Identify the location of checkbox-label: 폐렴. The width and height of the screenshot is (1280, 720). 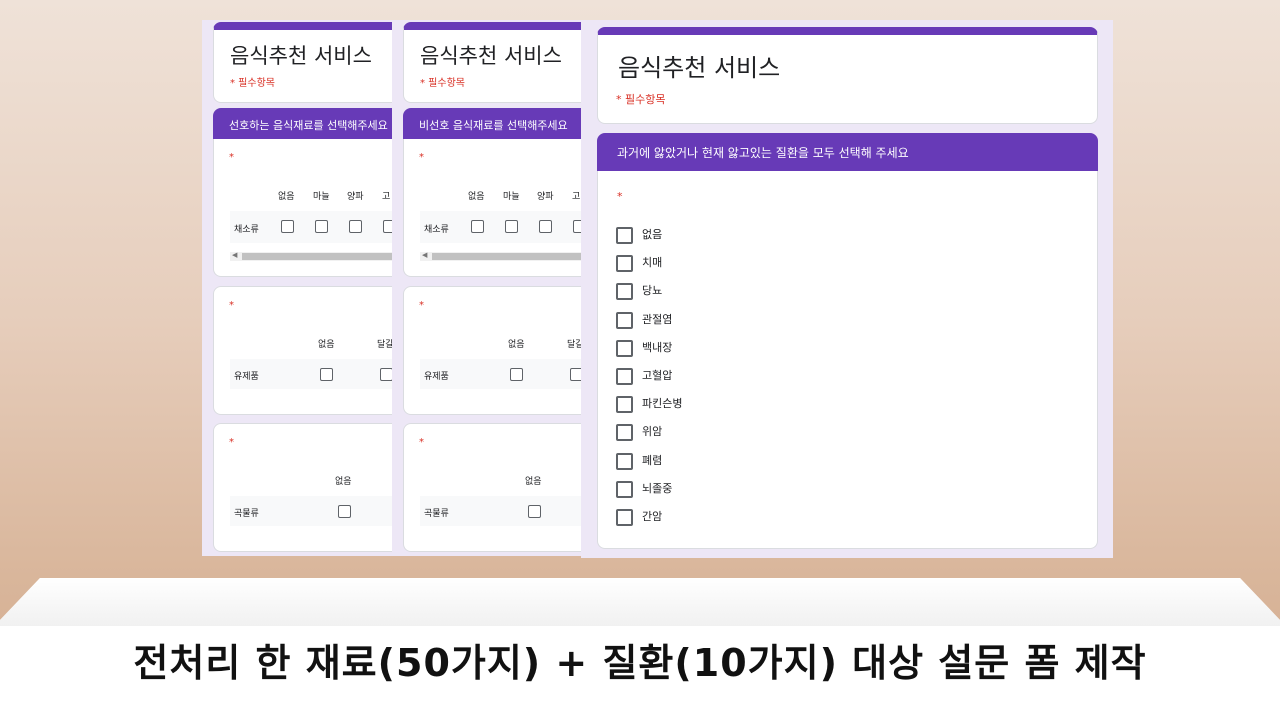
(652, 460).